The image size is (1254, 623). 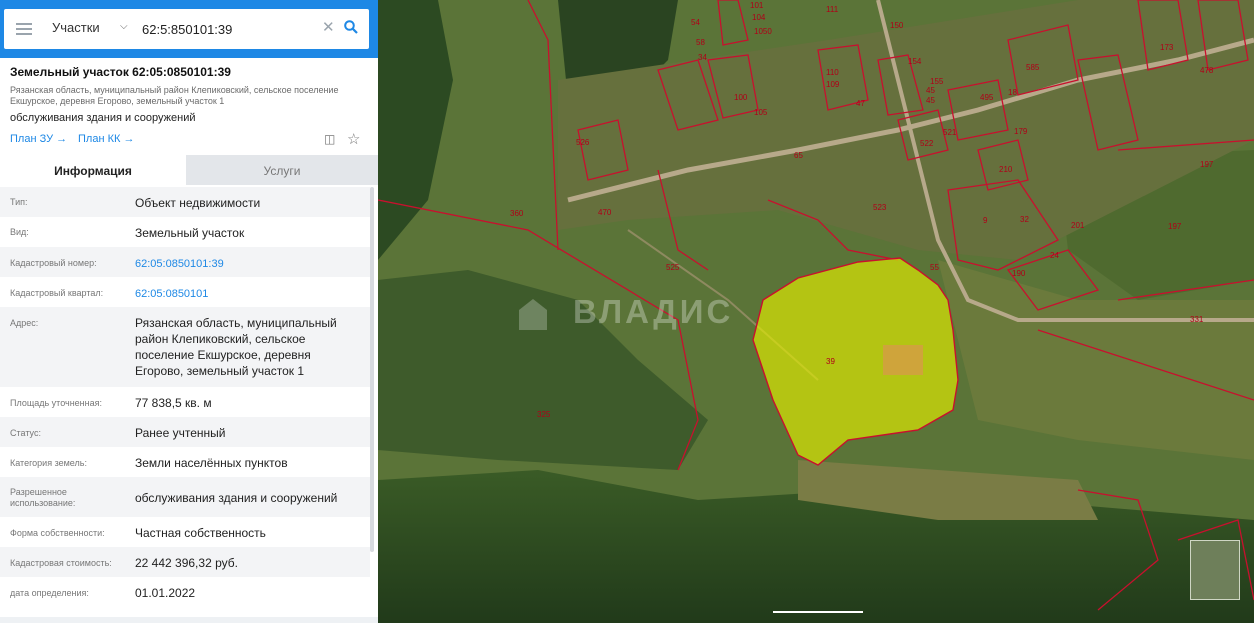 I want to click on lot-label: 104, so click(x=759, y=17).